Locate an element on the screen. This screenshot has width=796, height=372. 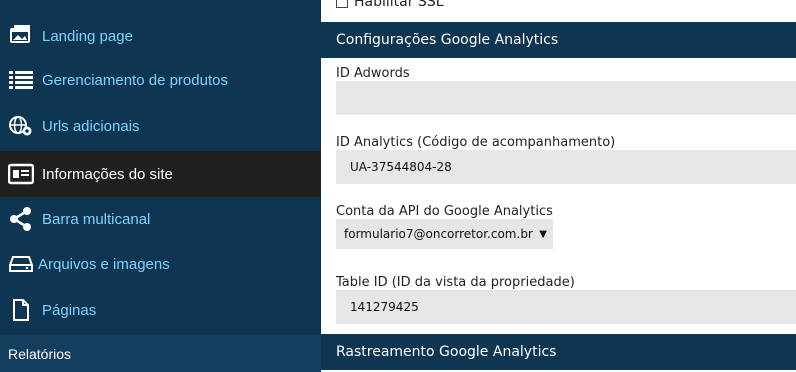
table-id-label: Table ID (ID da vista da propriedade) is located at coordinates (455, 282).